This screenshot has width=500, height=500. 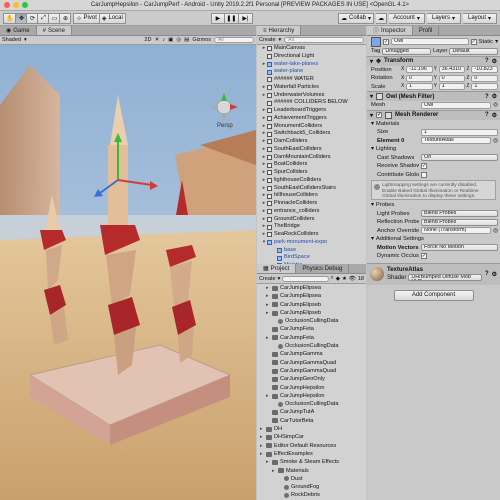 I want to click on position-y: 36.4310, so click(x=452, y=70).